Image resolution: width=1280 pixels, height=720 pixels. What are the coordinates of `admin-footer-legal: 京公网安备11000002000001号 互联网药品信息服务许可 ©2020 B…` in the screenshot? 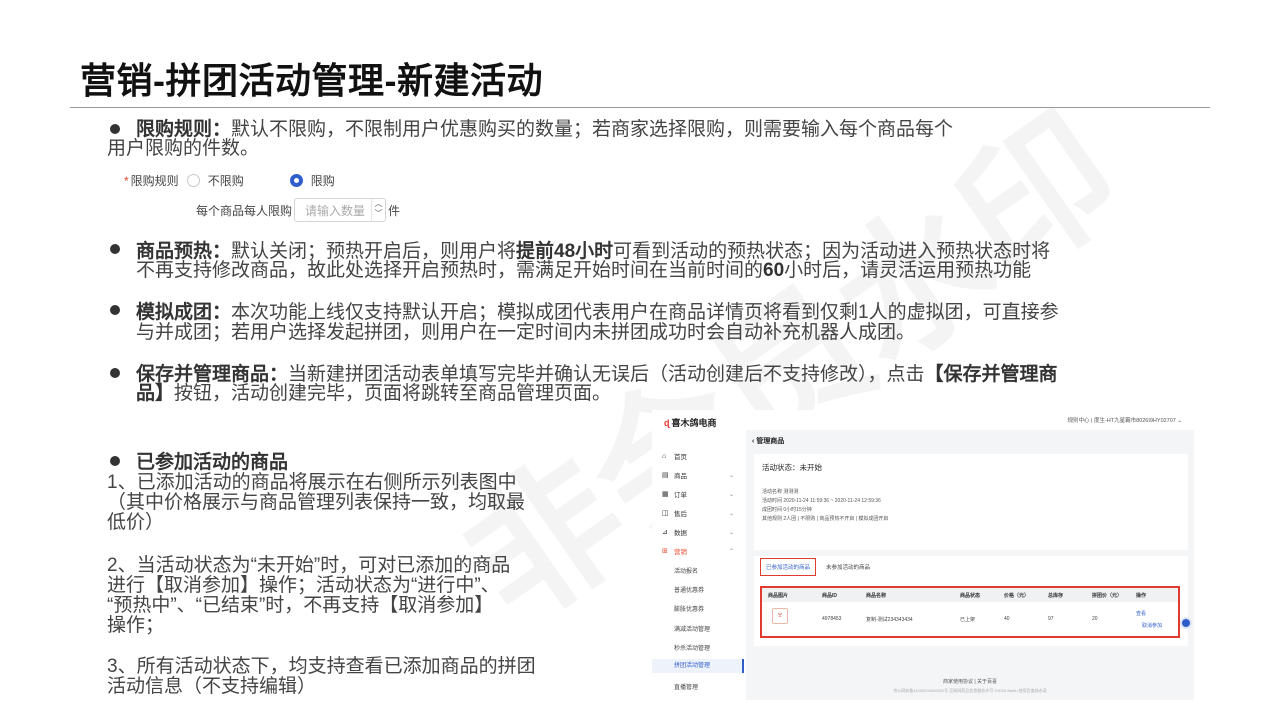 It's located at (970, 690).